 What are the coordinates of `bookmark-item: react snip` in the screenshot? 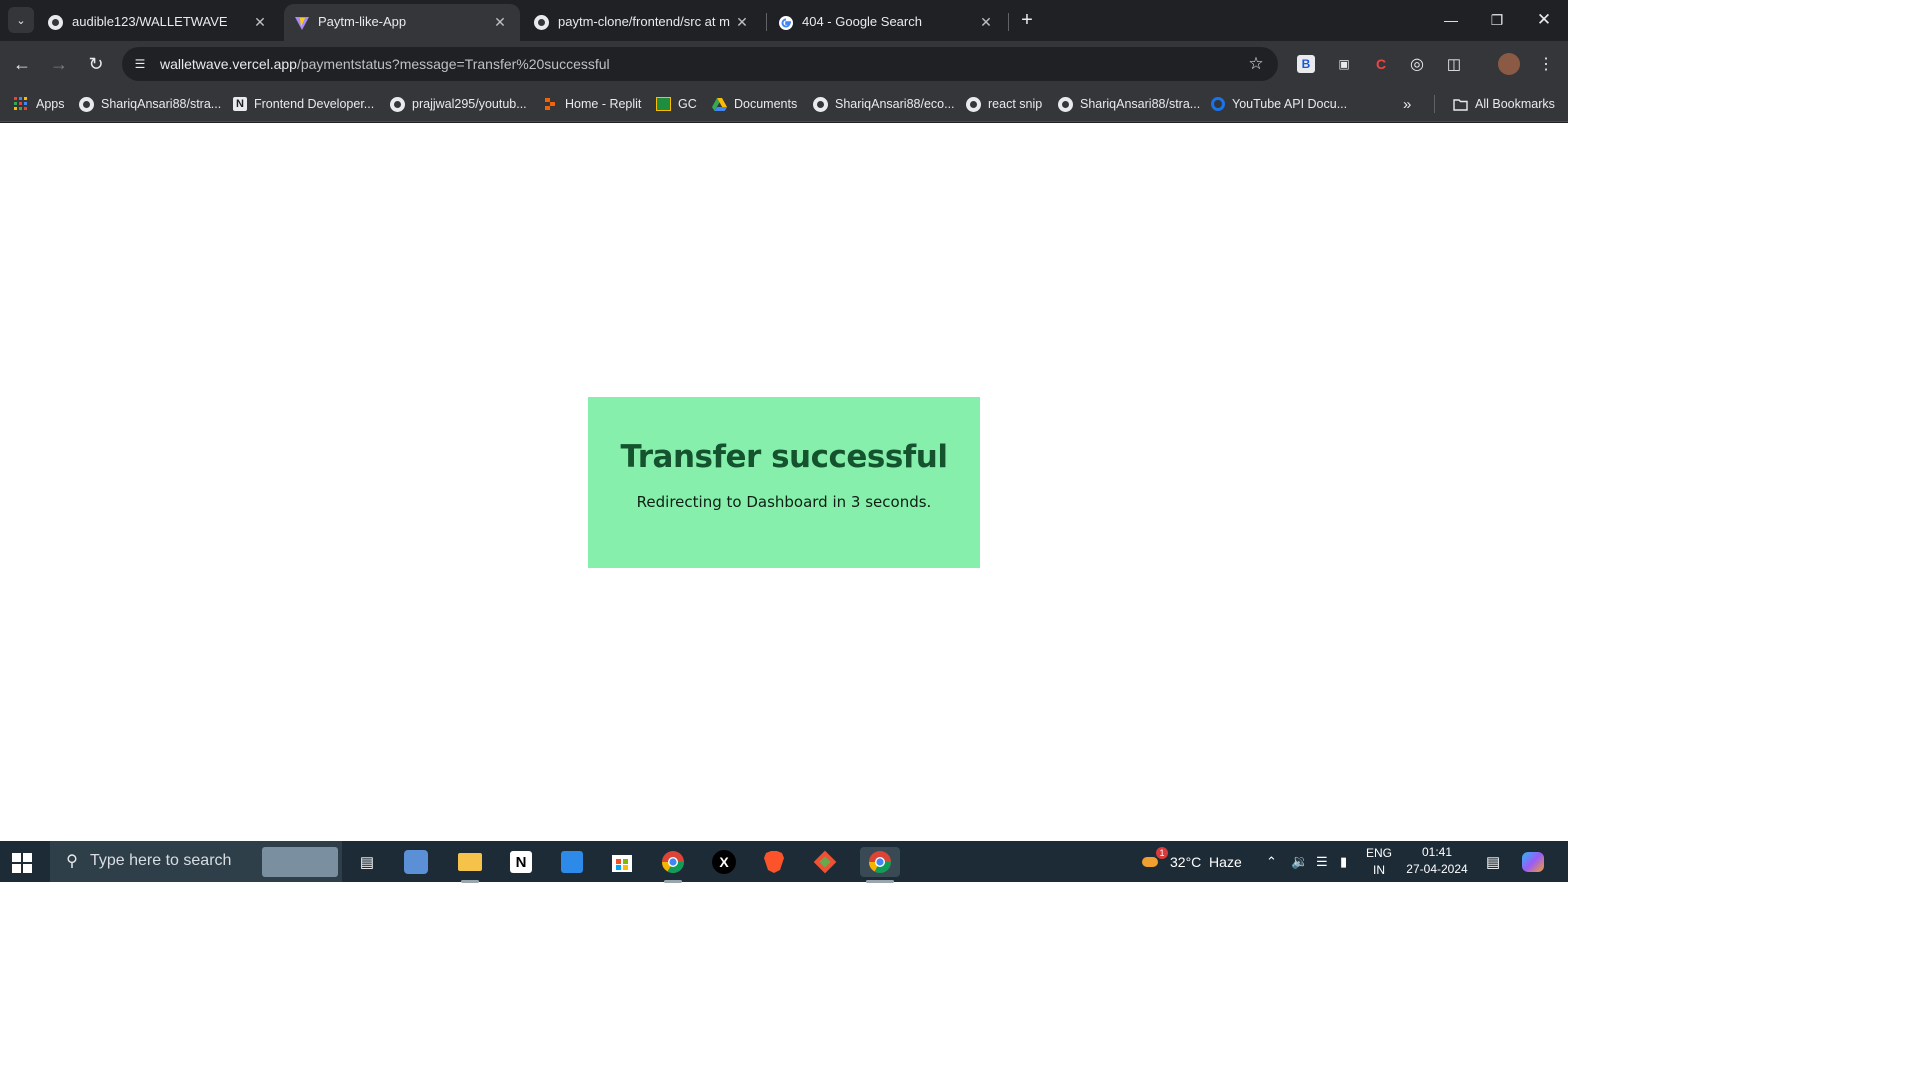 It's located at (1003, 104).